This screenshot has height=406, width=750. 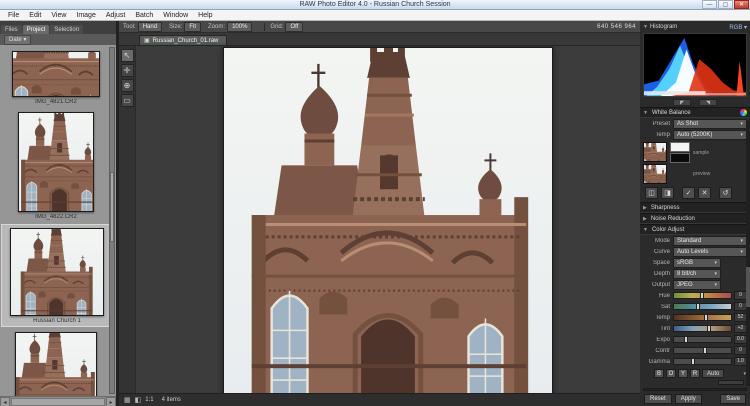 What do you see at coordinates (127, 70) in the screenshot?
I see `pan-tool-icon: ✛` at bounding box center [127, 70].